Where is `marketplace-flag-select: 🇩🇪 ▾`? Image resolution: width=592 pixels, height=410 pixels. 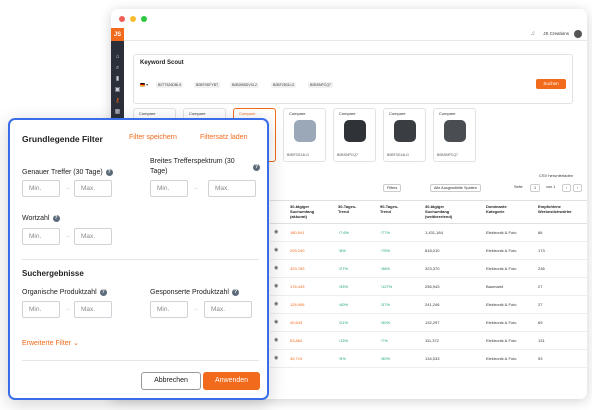 marketplace-flag-select: 🇩🇪 ▾ is located at coordinates (146, 85).